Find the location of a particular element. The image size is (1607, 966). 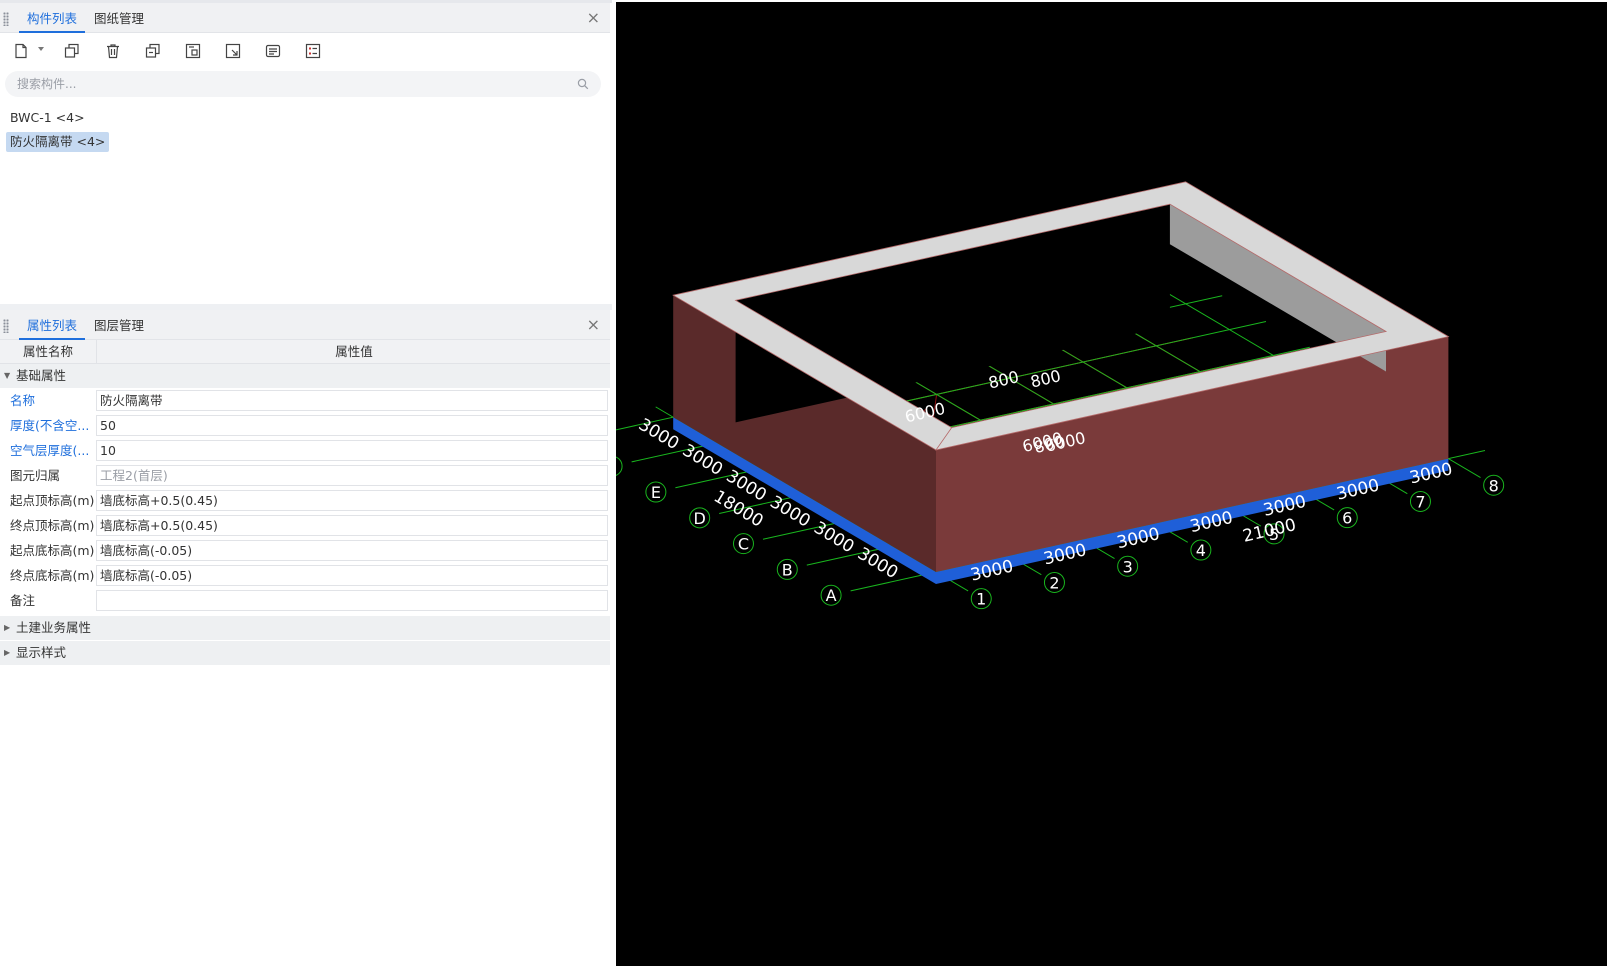

text-button is located at coordinates (273, 51).